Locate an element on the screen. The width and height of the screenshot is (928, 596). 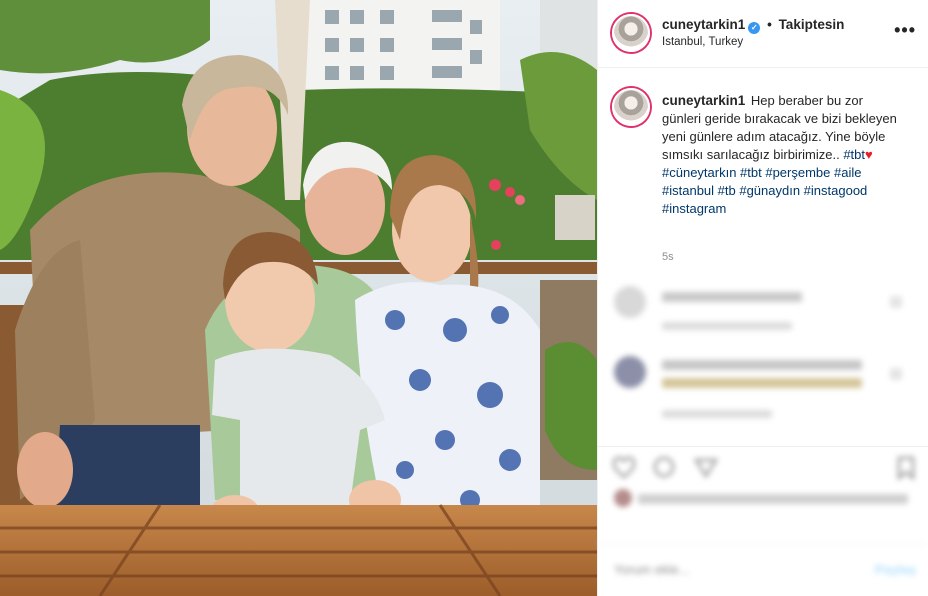
post-comment-button: Paylaş is located at coordinates (895, 569).